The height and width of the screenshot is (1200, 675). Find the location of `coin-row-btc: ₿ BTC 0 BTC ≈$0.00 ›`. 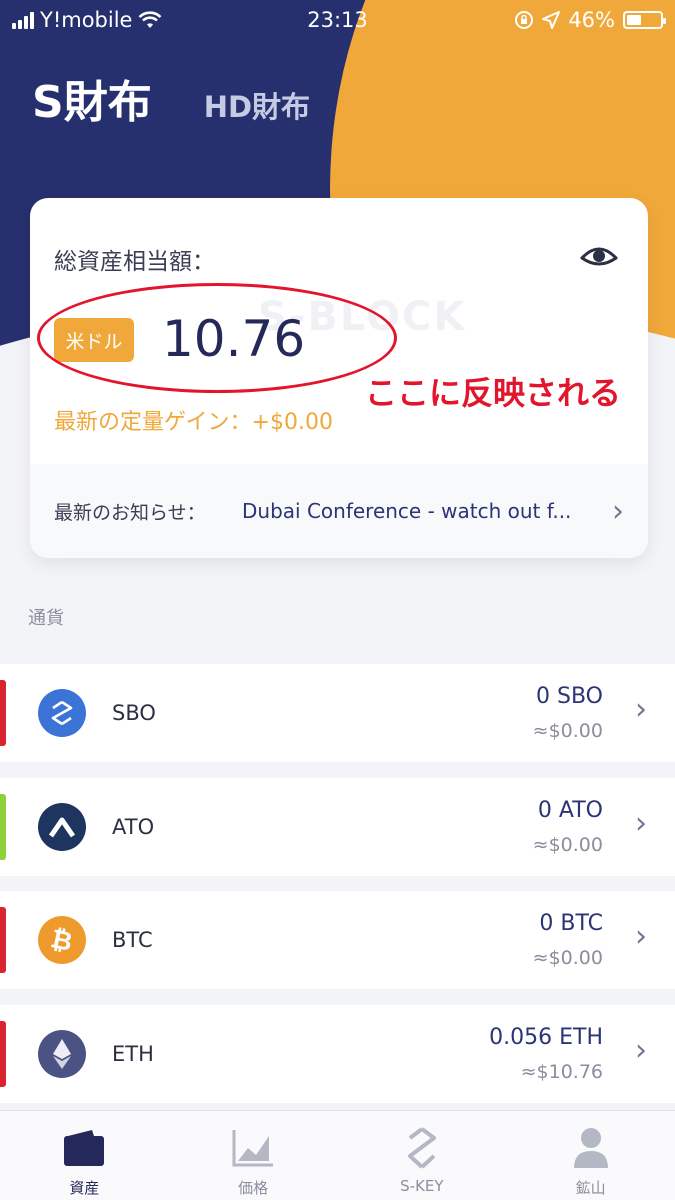

coin-row-btc: ₿ BTC 0 BTC ≈$0.00 › is located at coordinates (337, 940).